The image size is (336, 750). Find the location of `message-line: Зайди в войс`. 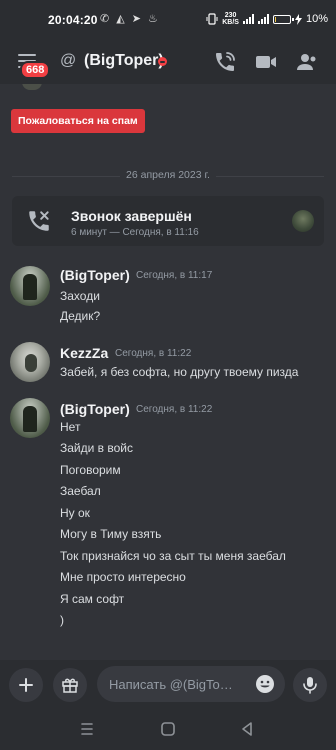

message-line: Зайди в войс is located at coordinates (96, 448).